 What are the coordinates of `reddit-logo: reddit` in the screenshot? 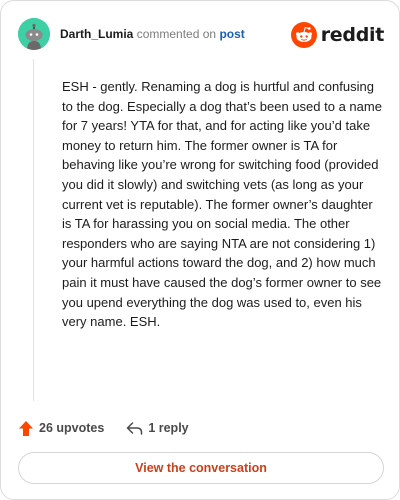 It's located at (337, 35).